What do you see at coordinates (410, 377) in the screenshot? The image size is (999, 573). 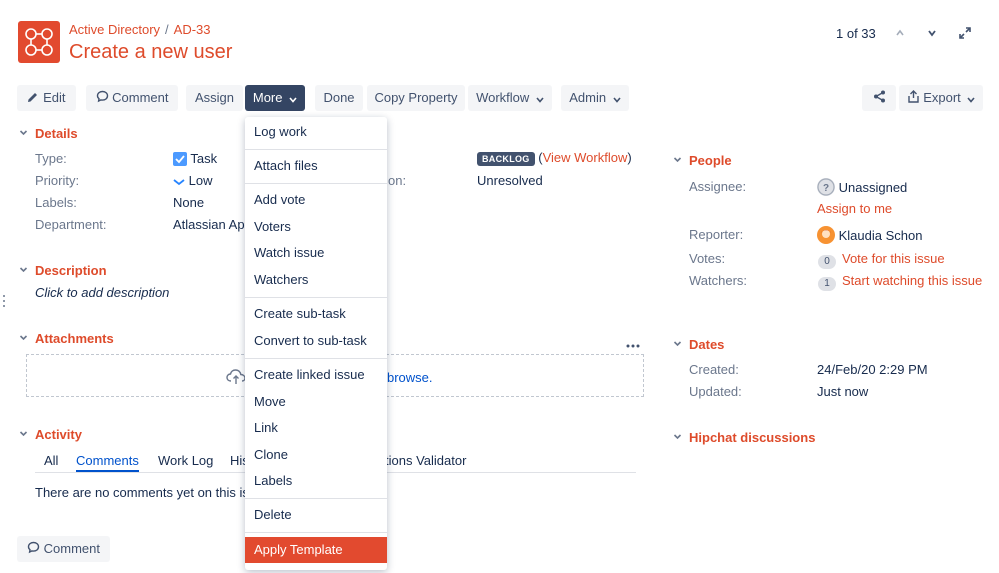 I see `browse-link: browse.` at bounding box center [410, 377].